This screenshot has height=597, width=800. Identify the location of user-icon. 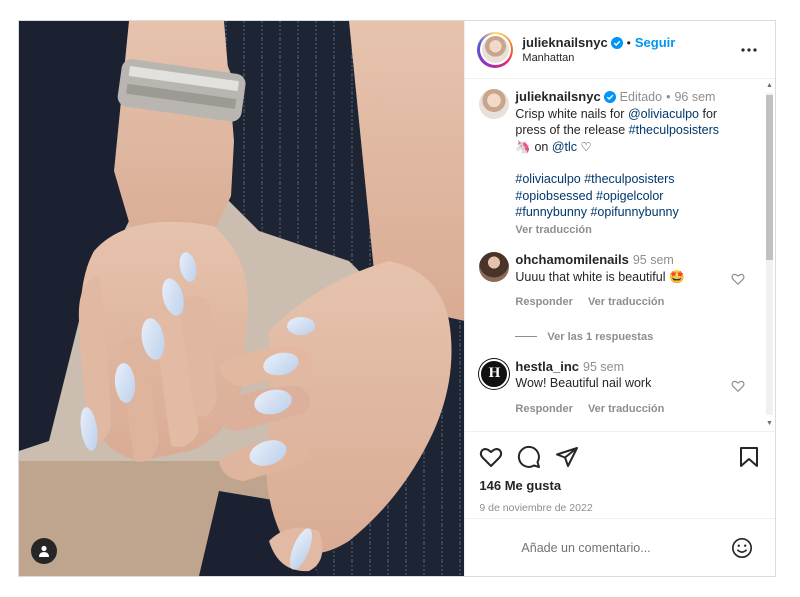
(44, 551).